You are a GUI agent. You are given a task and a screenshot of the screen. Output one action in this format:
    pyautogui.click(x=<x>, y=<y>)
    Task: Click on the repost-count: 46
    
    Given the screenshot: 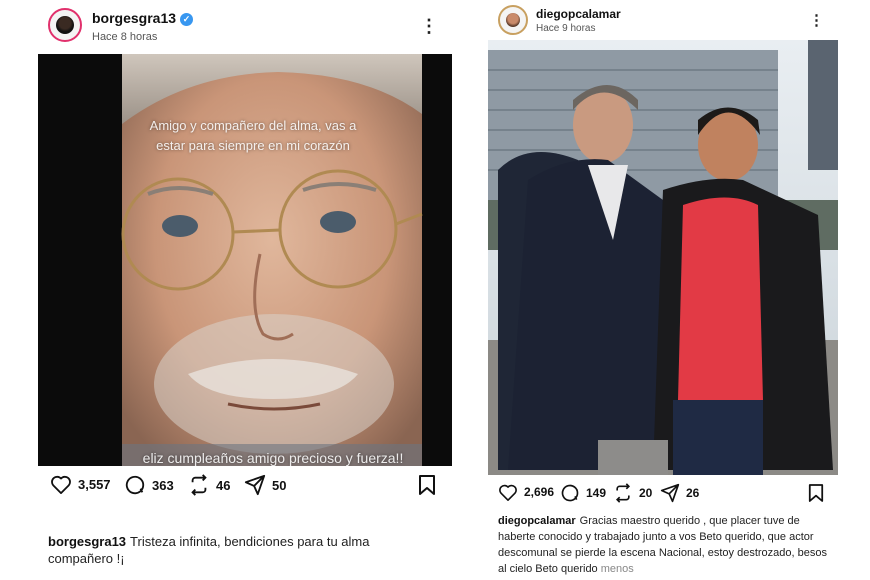 What is the action you would take?
    pyautogui.click(x=223, y=485)
    